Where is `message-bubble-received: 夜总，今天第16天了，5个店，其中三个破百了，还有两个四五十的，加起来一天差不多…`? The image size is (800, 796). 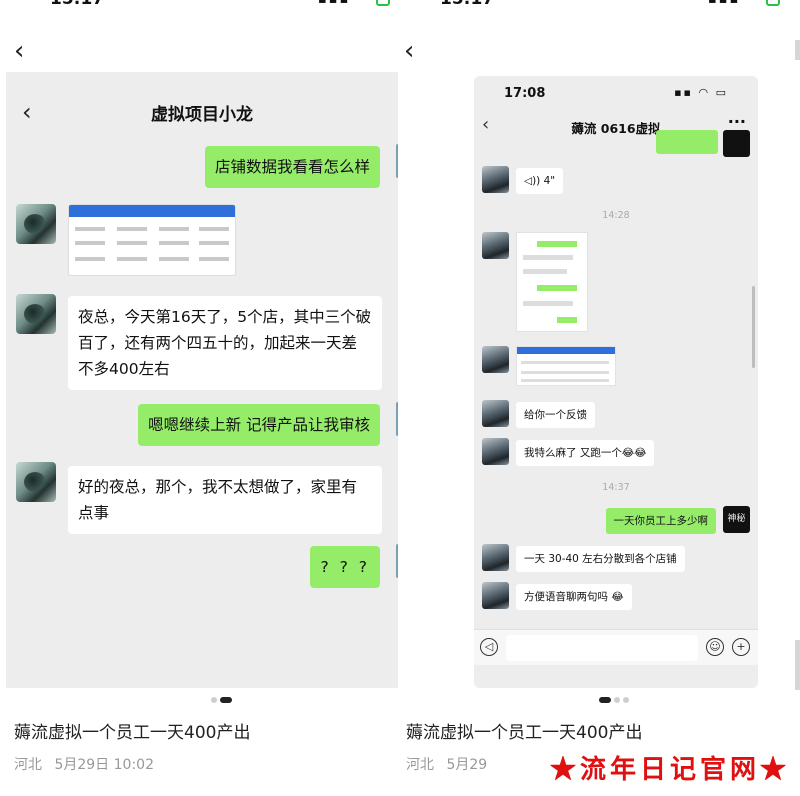
message-bubble-received: 夜总，今天第16天了，5个店，其中三个破百了，还有两个四五十的，加起来一天差不多… is located at coordinates (225, 343).